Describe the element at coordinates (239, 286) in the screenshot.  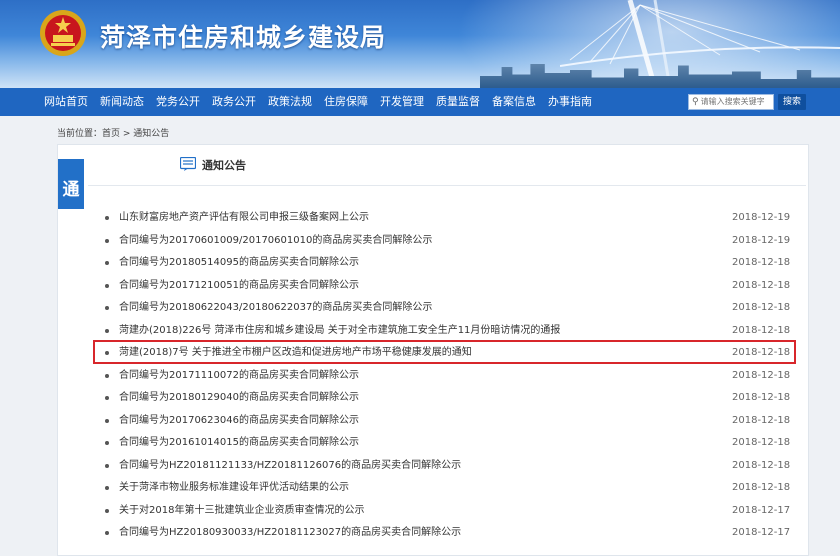
I see `notice-title: 合同编号为20171210051的商品房买卖合同解除公示` at that location.